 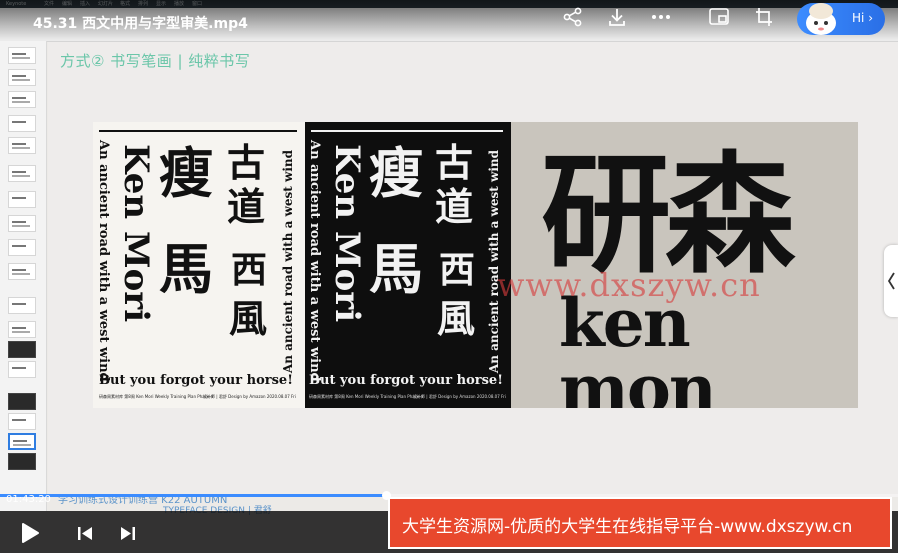 What do you see at coordinates (573, 17) in the screenshot?
I see `share-icon` at bounding box center [573, 17].